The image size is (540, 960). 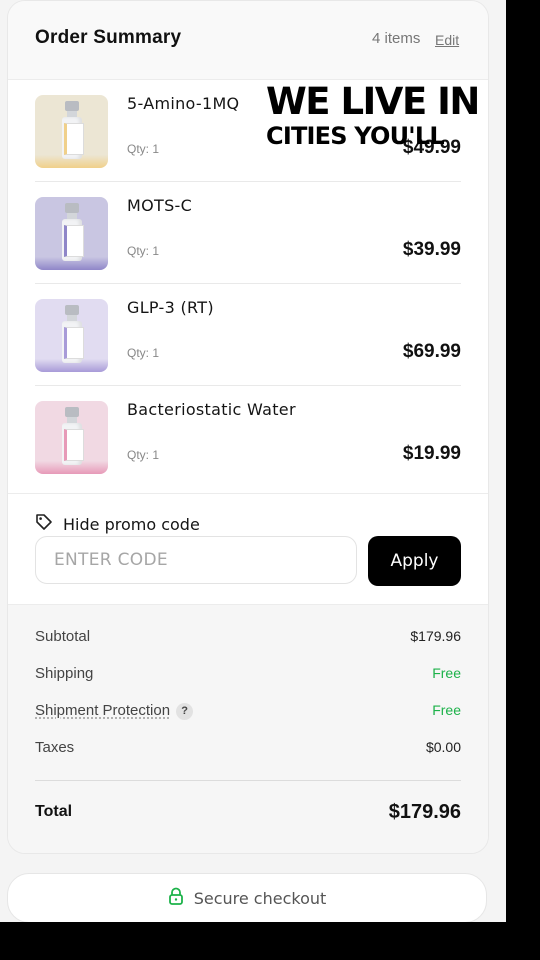 What do you see at coordinates (414, 561) in the screenshot?
I see `apply-button: Apply` at bounding box center [414, 561].